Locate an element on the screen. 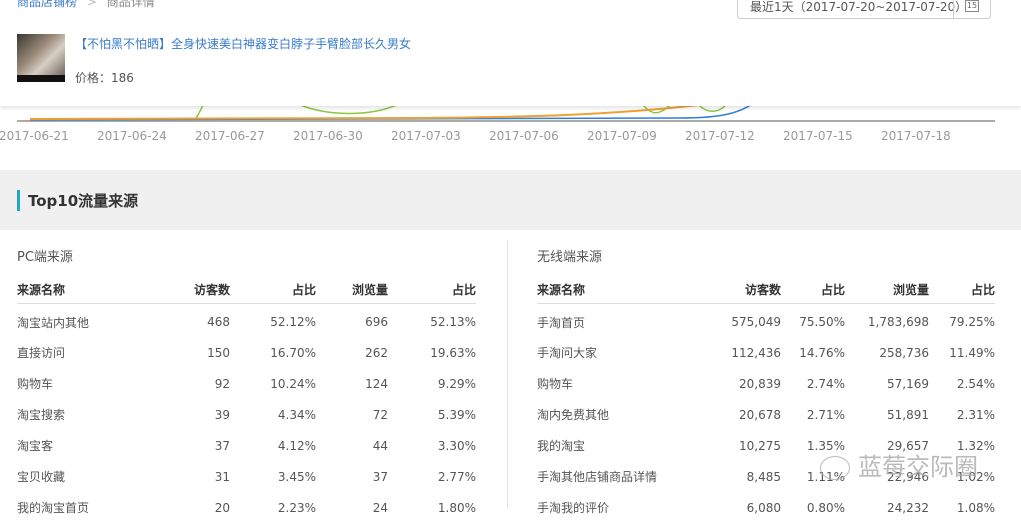 This screenshot has height=523, width=1021. product-price: 价格：186 is located at coordinates (104, 77).